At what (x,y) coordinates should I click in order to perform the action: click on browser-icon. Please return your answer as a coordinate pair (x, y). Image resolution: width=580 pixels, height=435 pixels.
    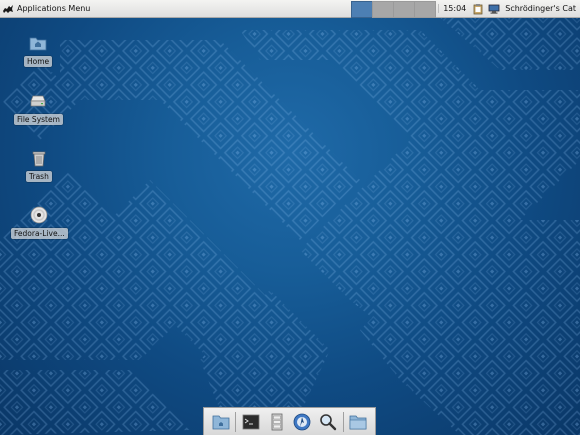
    Looking at the image, I should click on (302, 421).